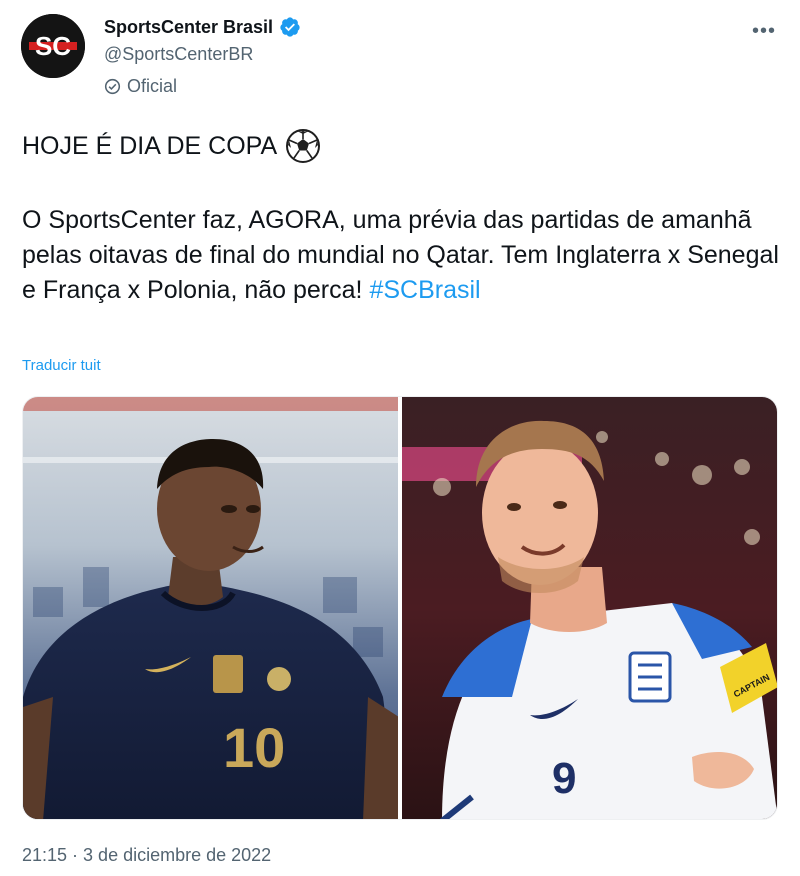 This screenshot has height=876, width=800. I want to click on official-label: Oficial, so click(140, 86).